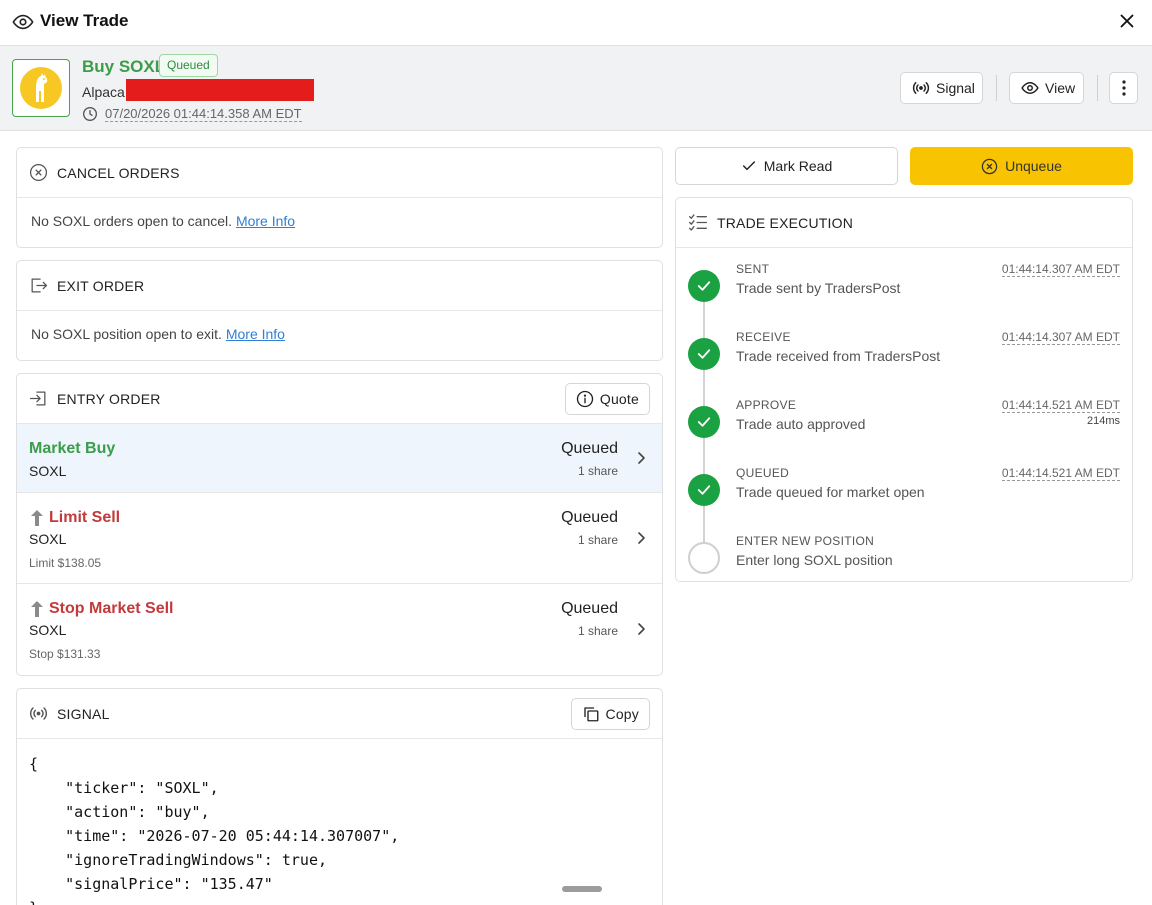 Image resolution: width=1152 pixels, height=905 pixels. What do you see at coordinates (830, 492) in the screenshot?
I see `step-description: Trade queued for market open` at bounding box center [830, 492].